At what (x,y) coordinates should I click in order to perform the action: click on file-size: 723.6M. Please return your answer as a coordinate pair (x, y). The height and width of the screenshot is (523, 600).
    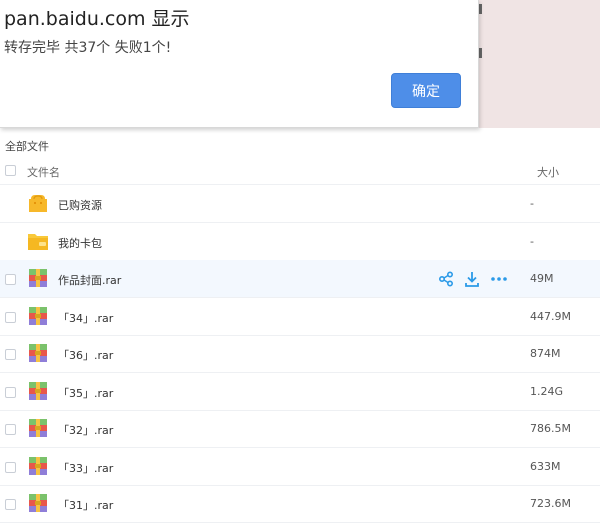
    Looking at the image, I should click on (550, 503).